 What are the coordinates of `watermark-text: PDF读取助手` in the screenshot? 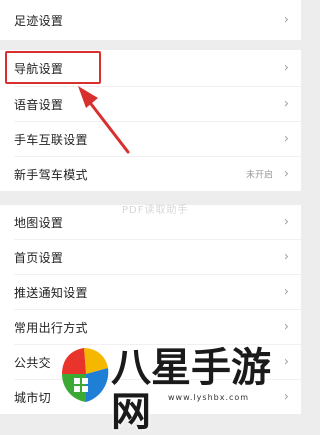 It's located at (155, 210).